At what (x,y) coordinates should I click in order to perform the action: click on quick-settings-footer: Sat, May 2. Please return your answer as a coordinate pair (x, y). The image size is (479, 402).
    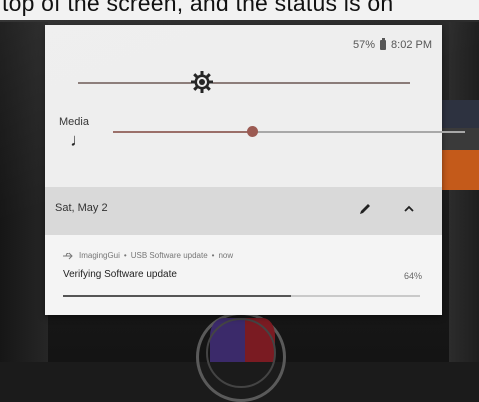
    Looking at the image, I should click on (243, 211).